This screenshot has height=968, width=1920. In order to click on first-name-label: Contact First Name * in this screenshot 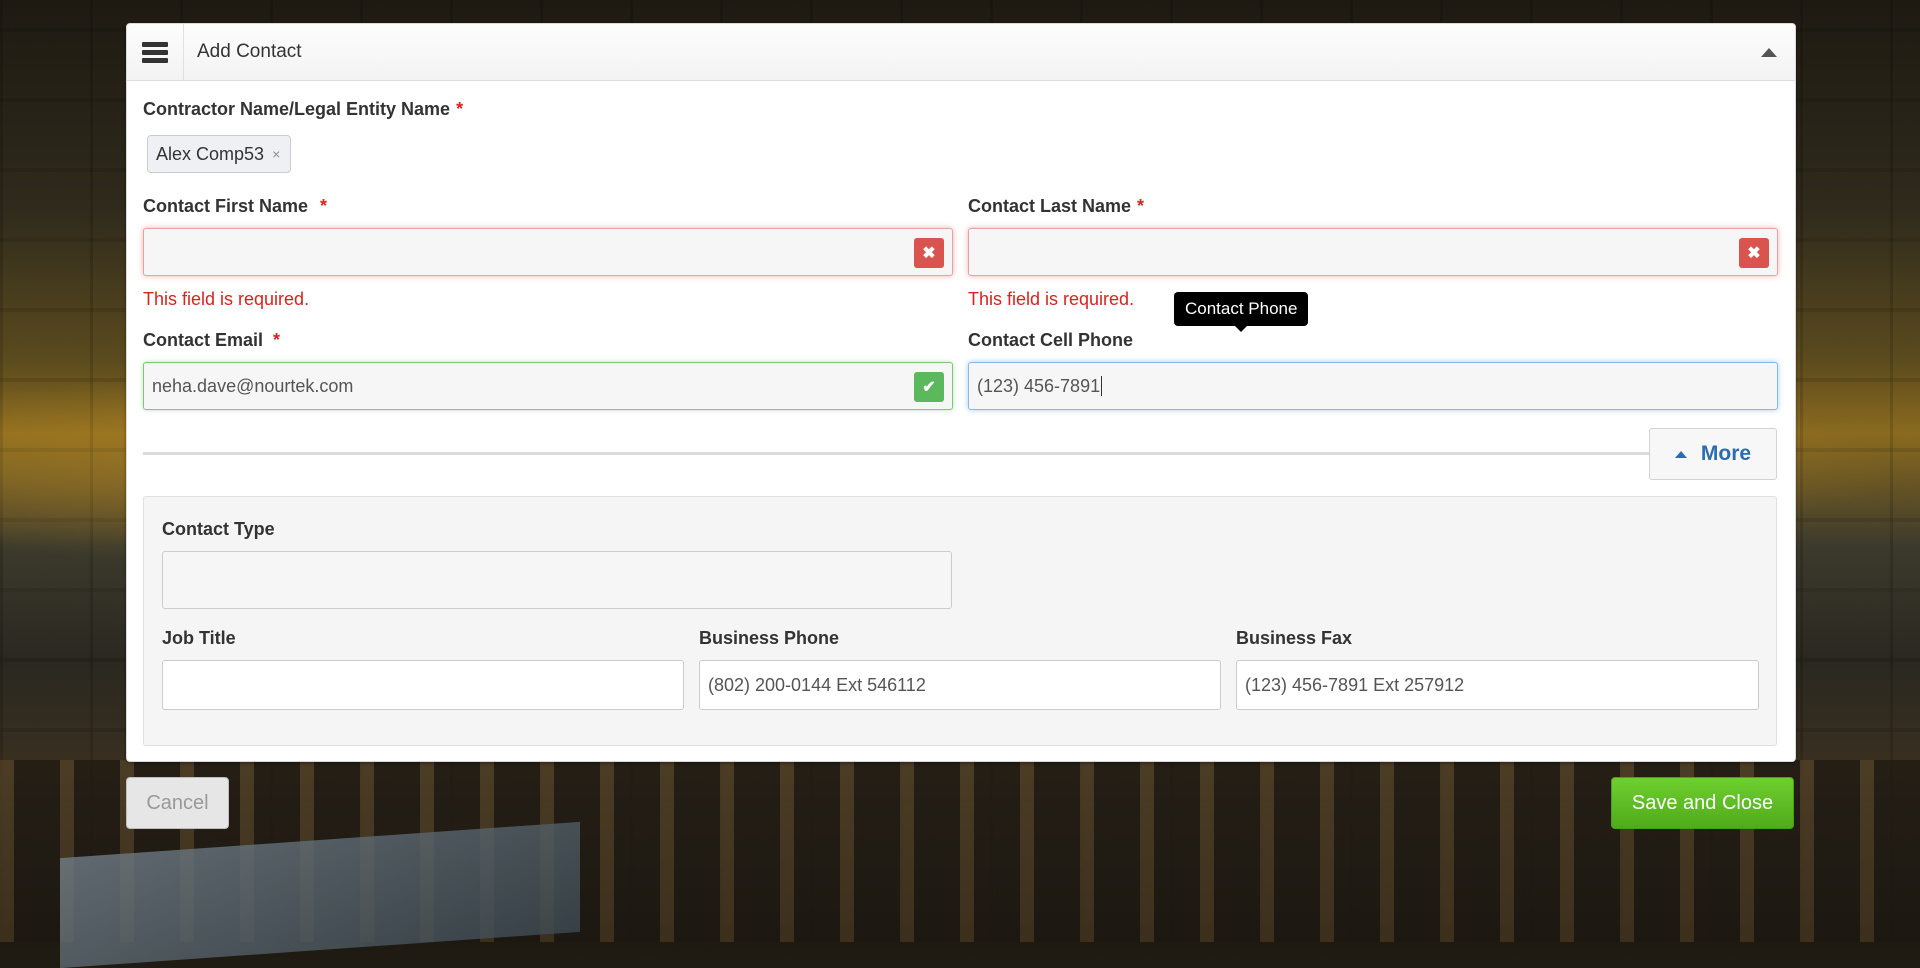, I will do `click(235, 206)`.